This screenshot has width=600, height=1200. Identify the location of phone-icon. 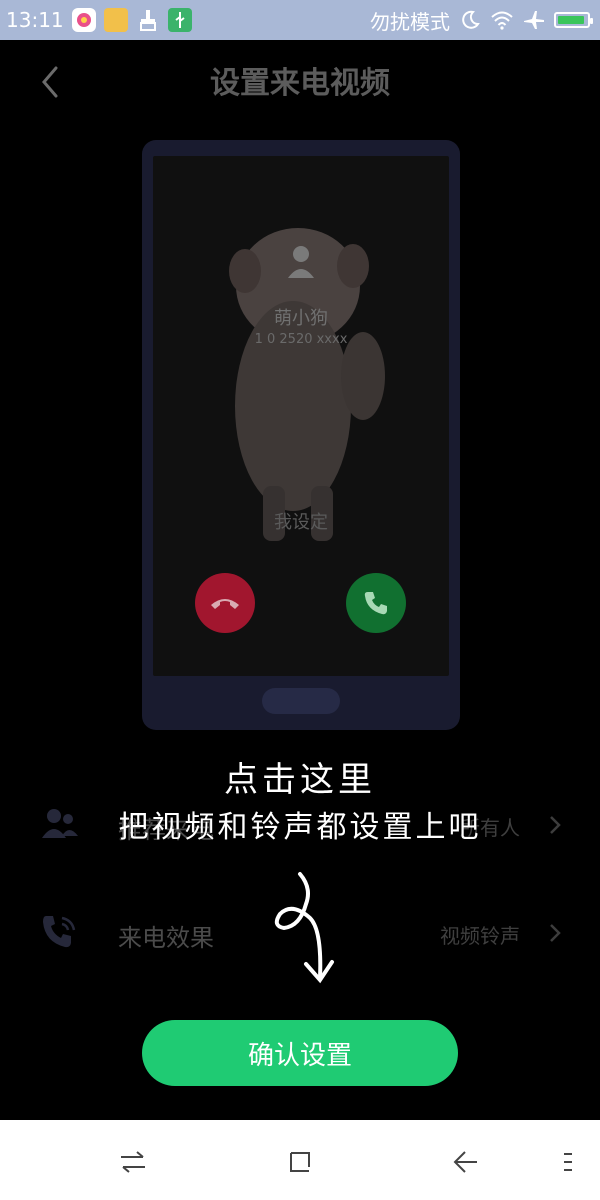
(375, 603).